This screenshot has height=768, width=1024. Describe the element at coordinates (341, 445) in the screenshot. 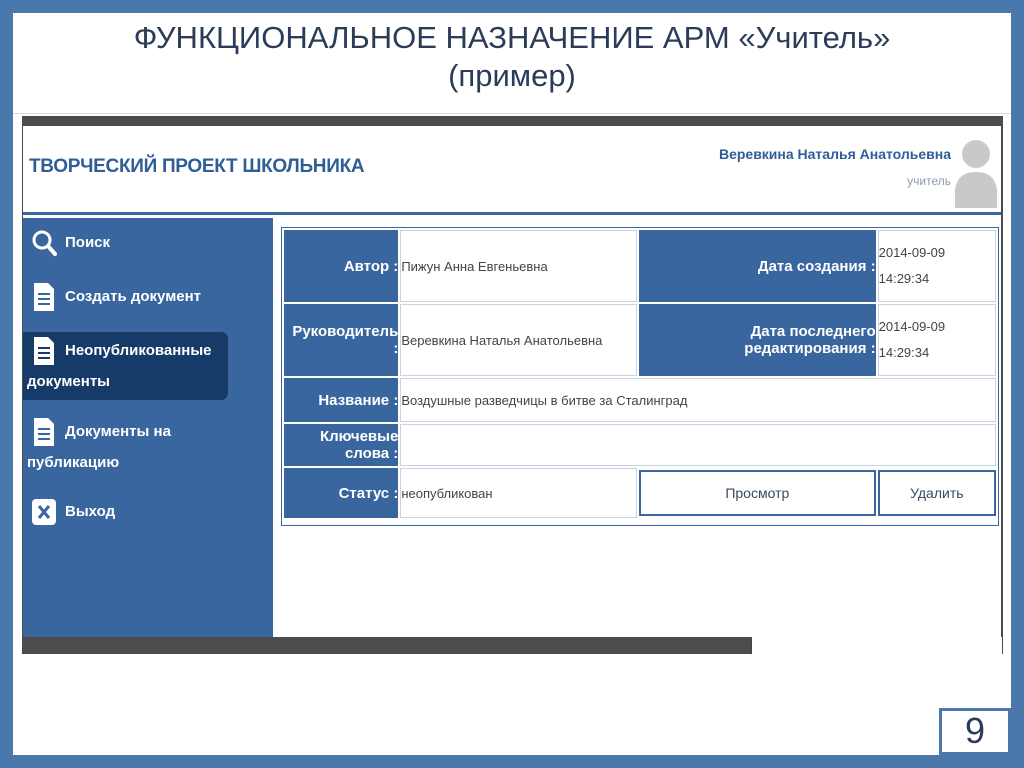

I see `keywords-label: Ключевые слова :` at that location.